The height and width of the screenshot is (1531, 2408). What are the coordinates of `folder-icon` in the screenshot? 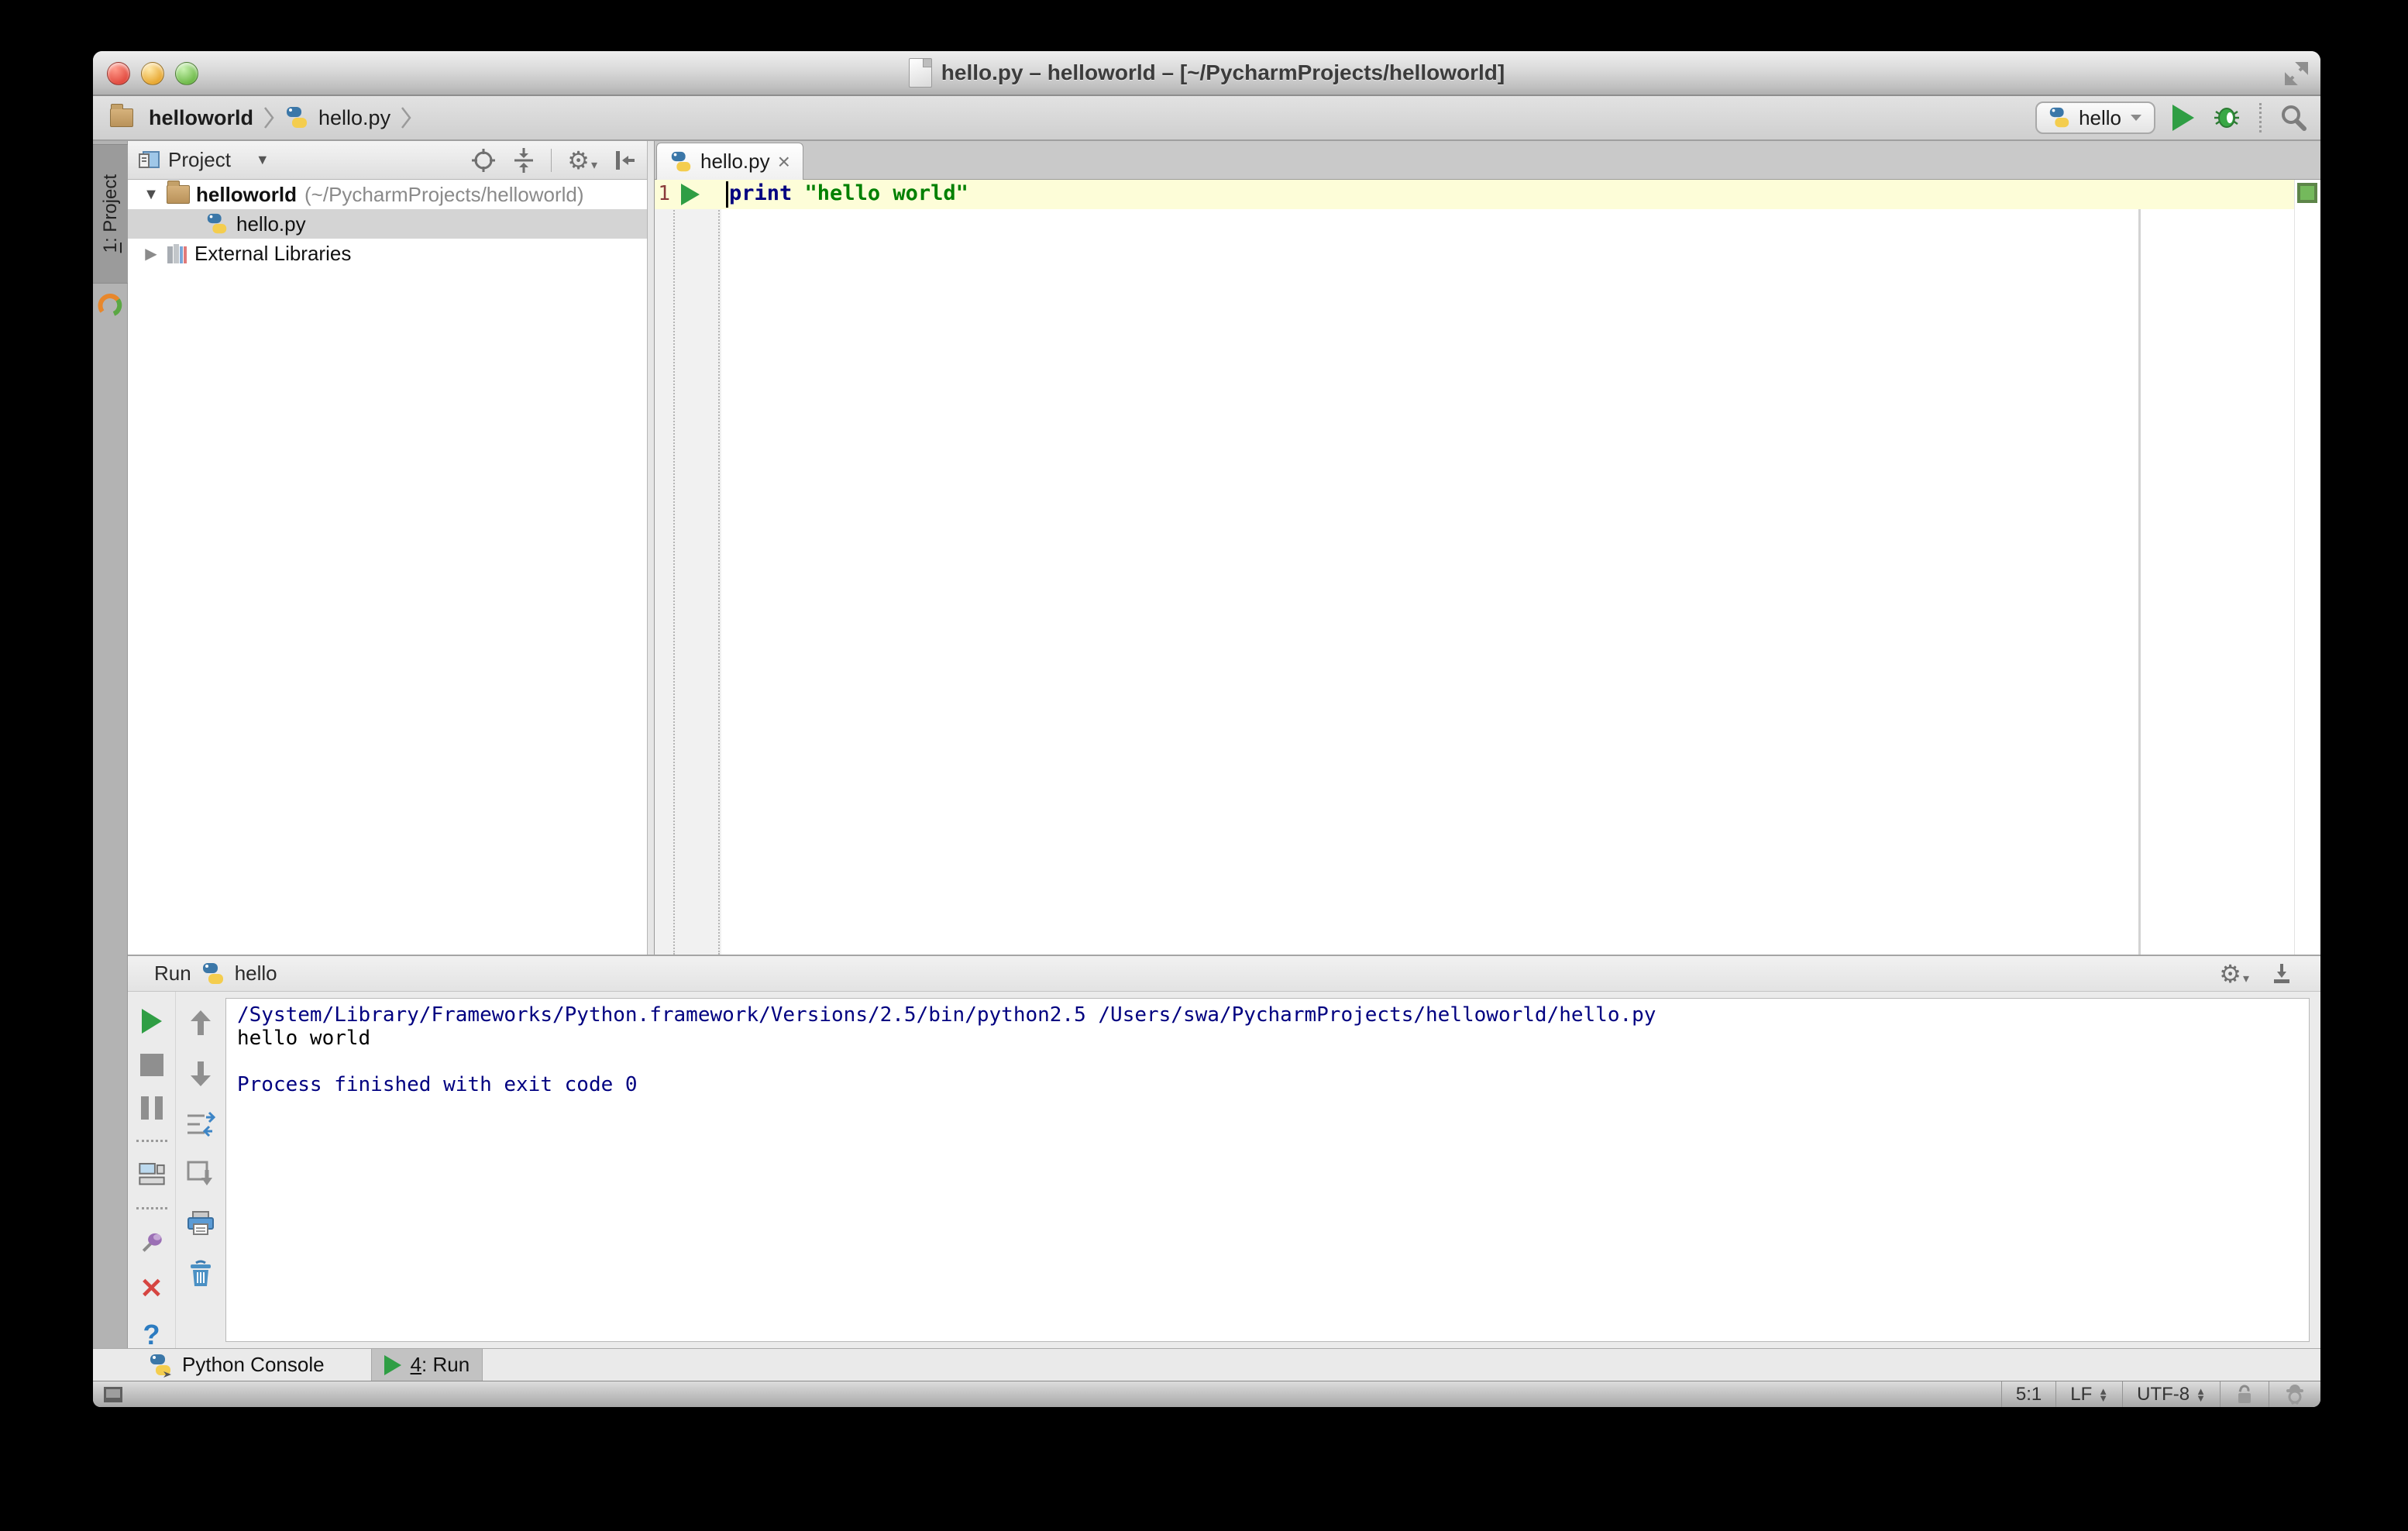 It's located at (178, 192).